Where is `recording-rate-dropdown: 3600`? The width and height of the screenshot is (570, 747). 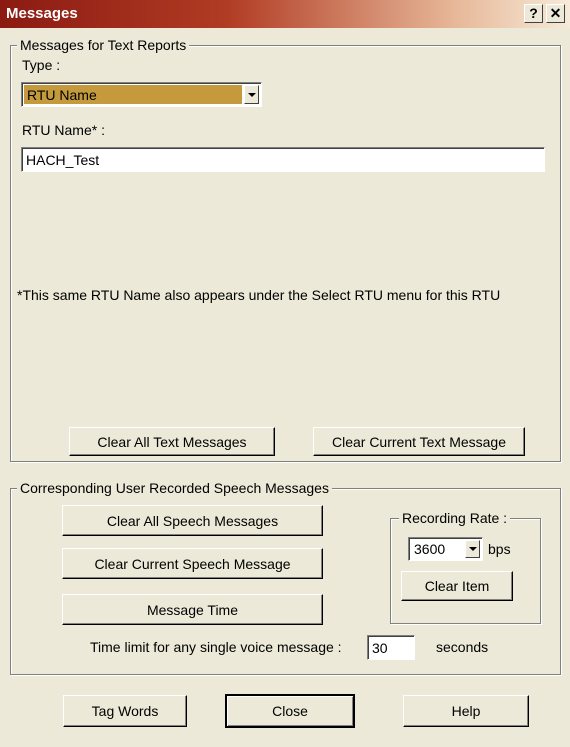
recording-rate-dropdown: 3600 is located at coordinates (445, 549).